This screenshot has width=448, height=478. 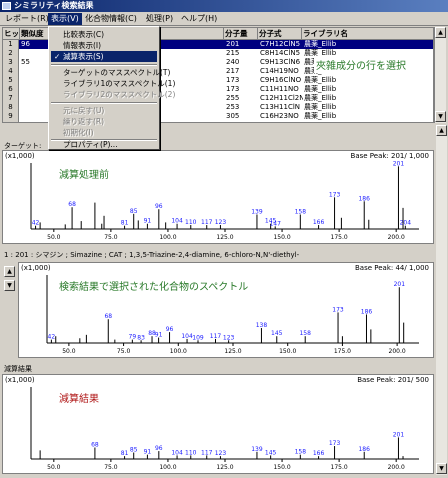 I want to click on menu-item-compare: 比較表示(C), so click(x=104, y=34).